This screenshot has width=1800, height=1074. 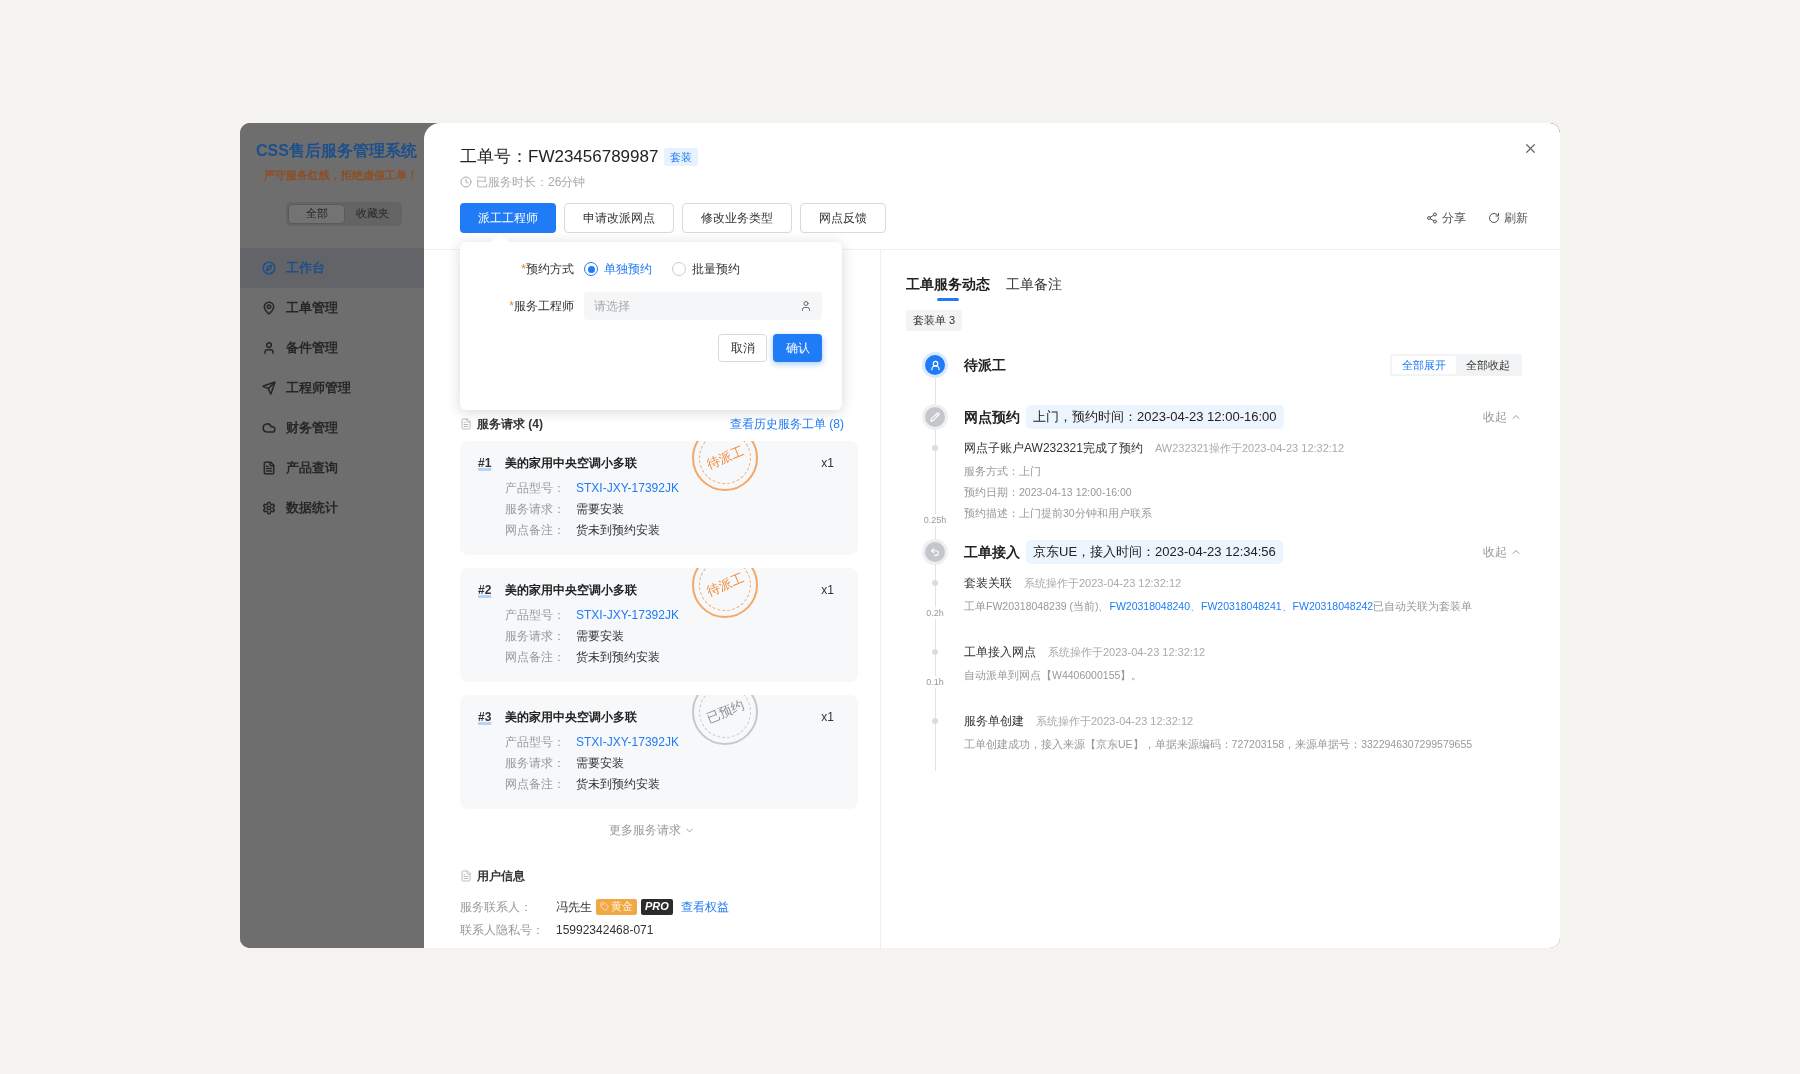 I want to click on request-index: #3, so click(x=485, y=717).